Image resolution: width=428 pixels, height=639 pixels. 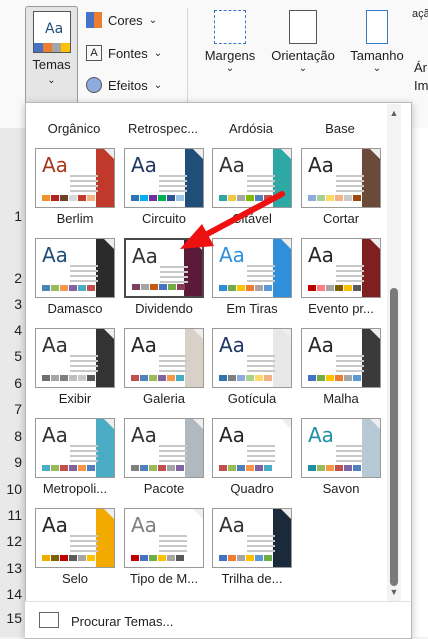 What do you see at coordinates (75, 578) in the screenshot?
I see `theme-caption: Selo` at bounding box center [75, 578].